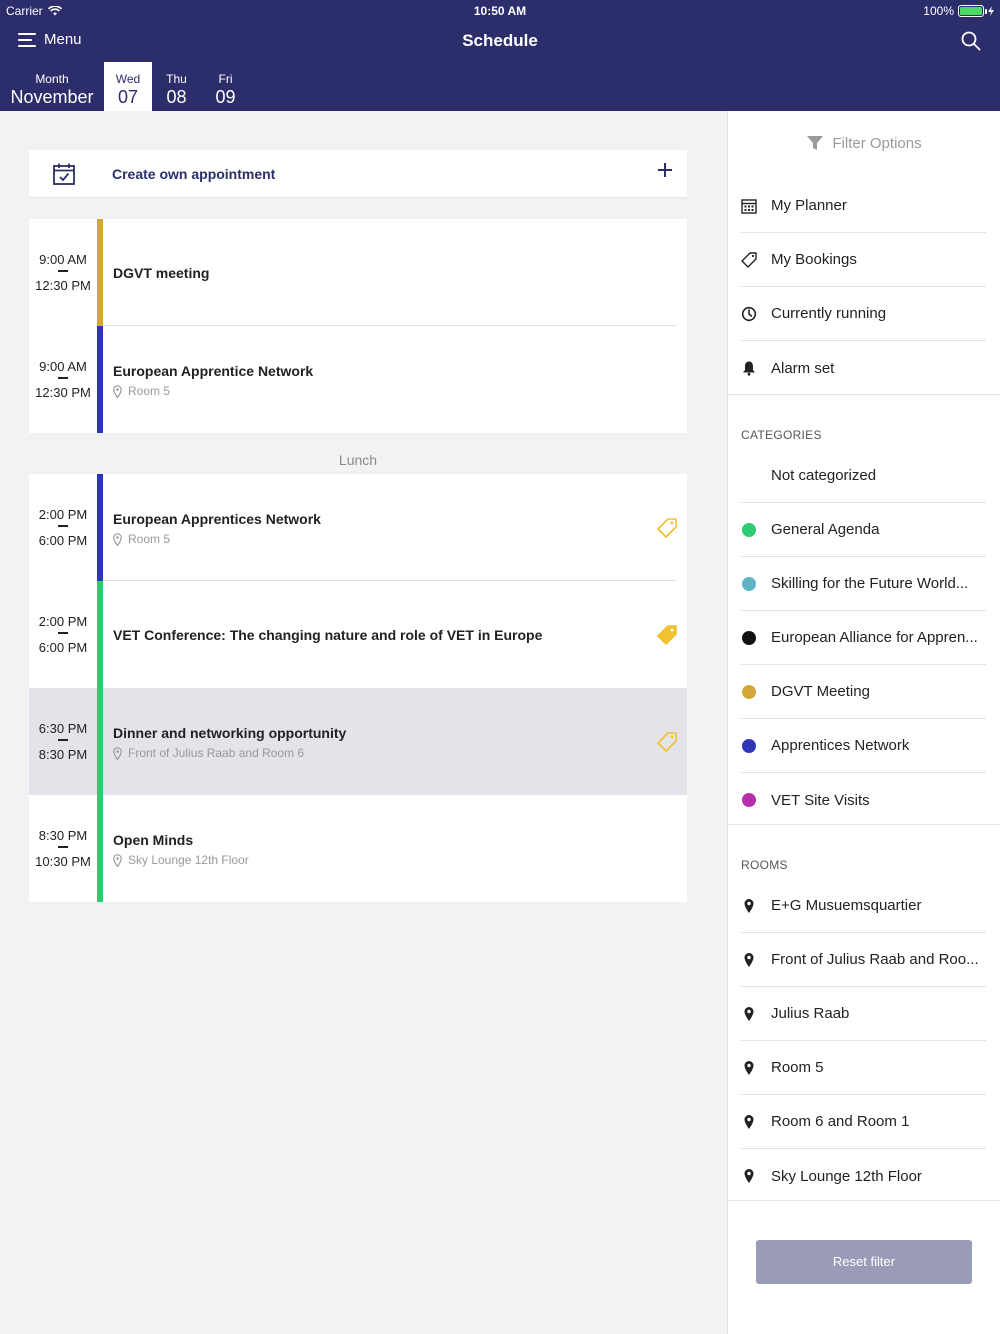  What do you see at coordinates (971, 41) in the screenshot?
I see `search-icon` at bounding box center [971, 41].